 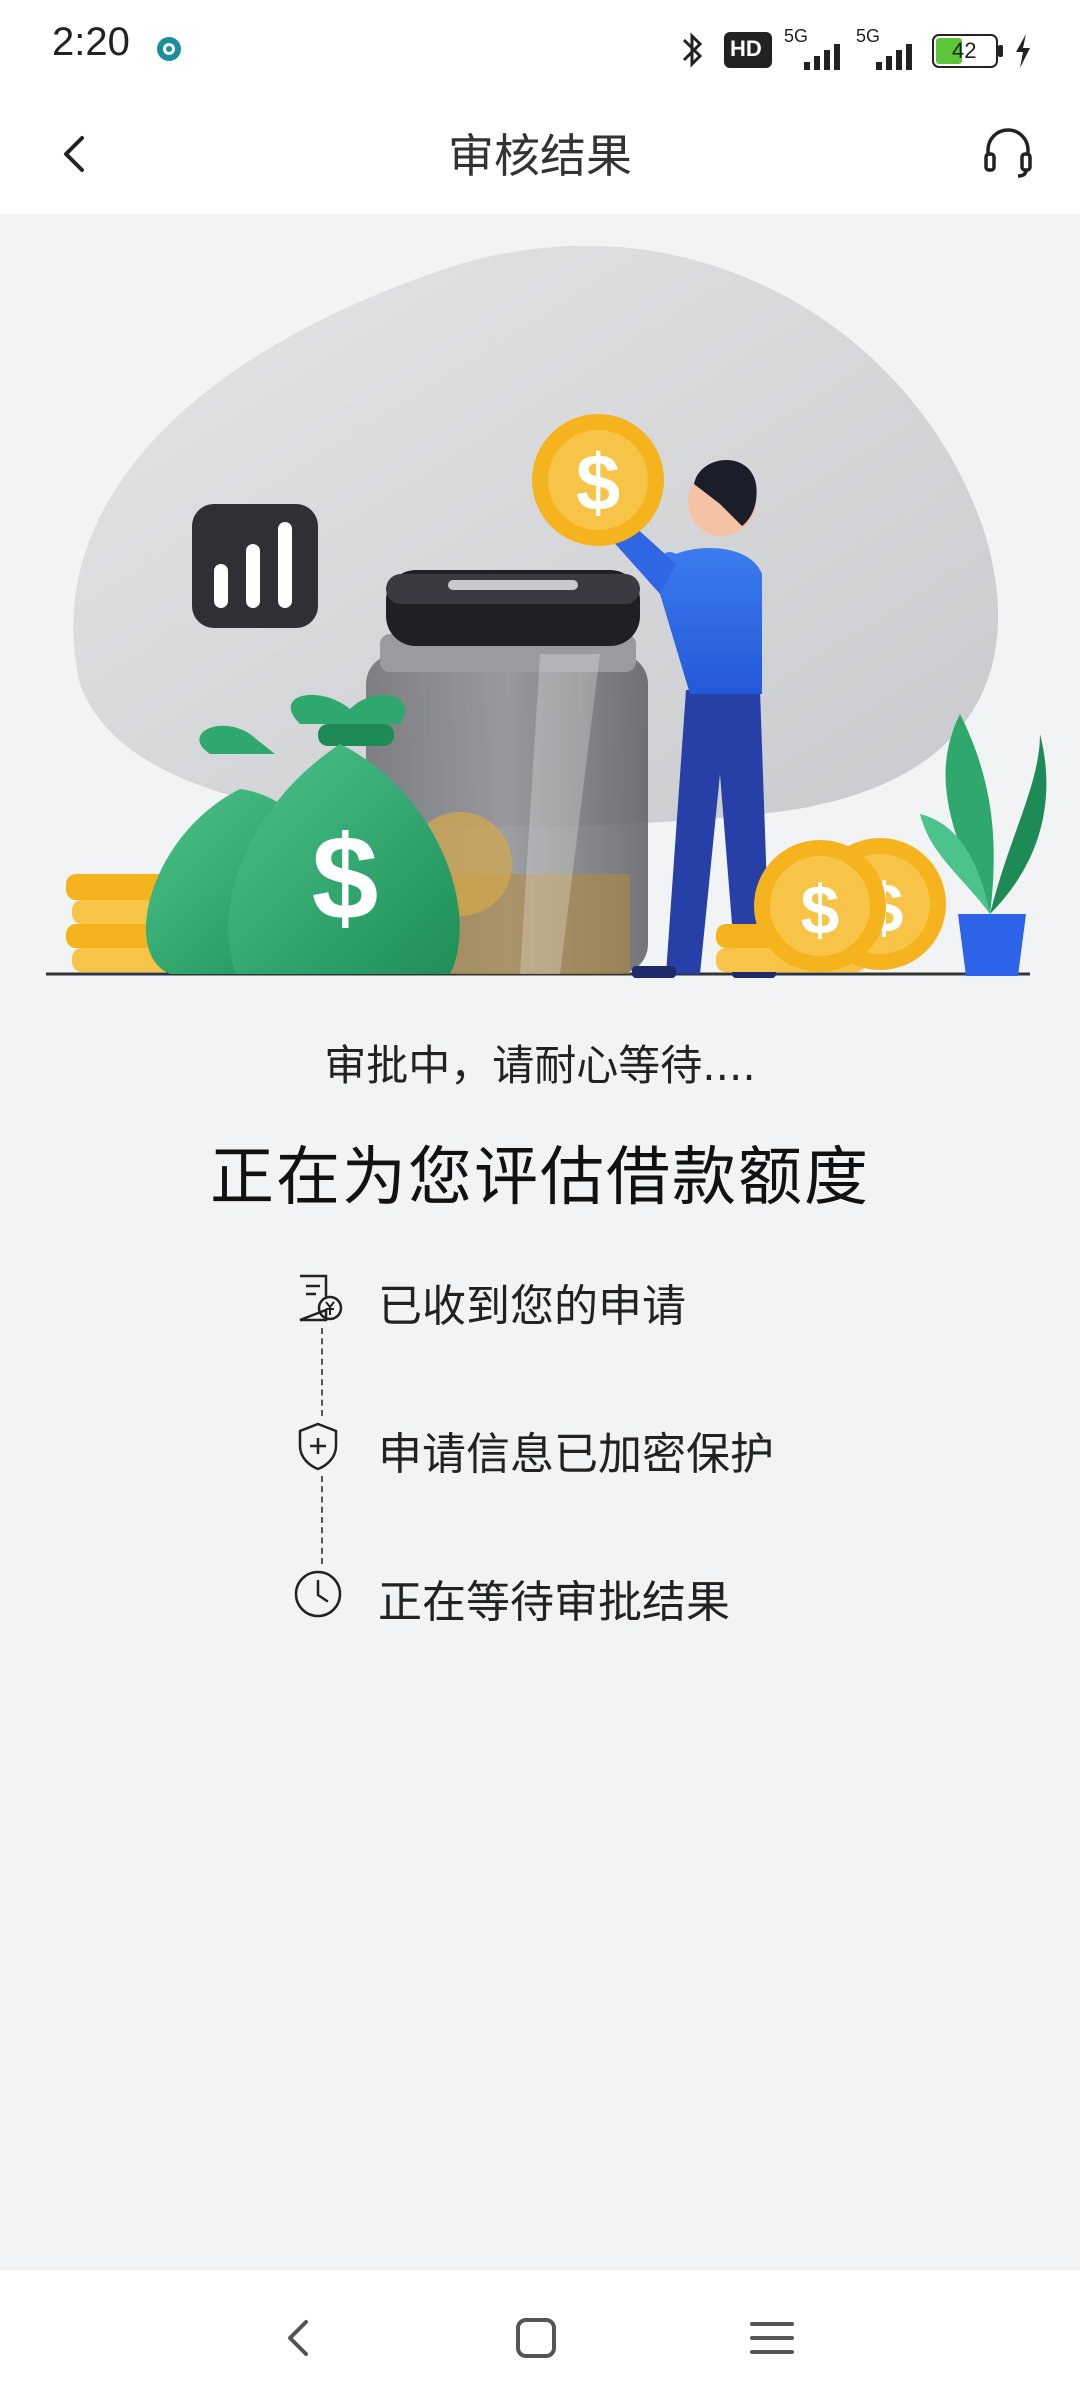 What do you see at coordinates (345, 878) in the screenshot?
I see `dollar-sign: $` at bounding box center [345, 878].